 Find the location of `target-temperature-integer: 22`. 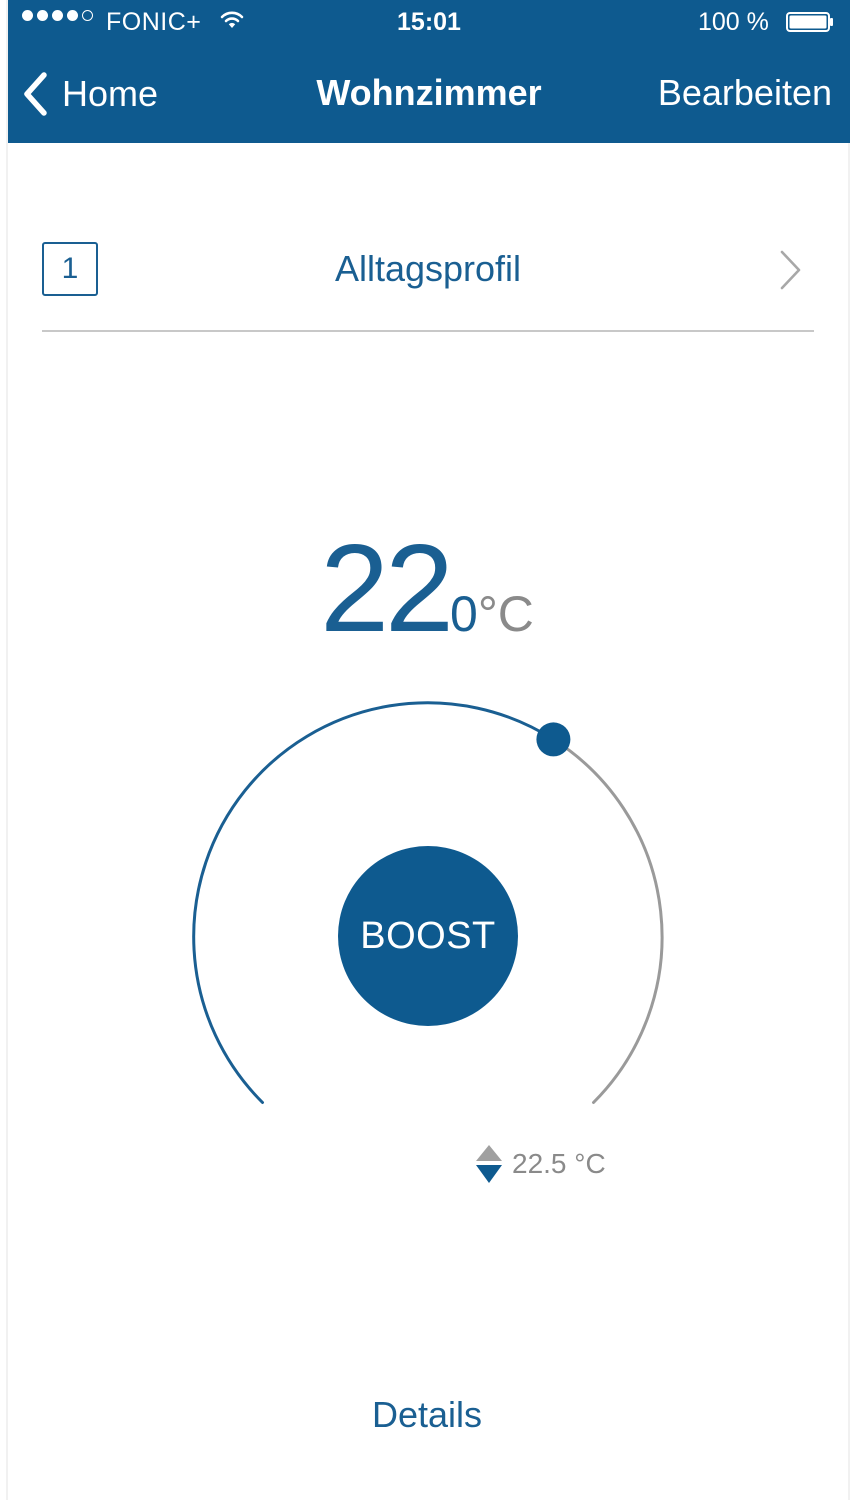

target-temperature-integer: 22 is located at coordinates (387, 589).